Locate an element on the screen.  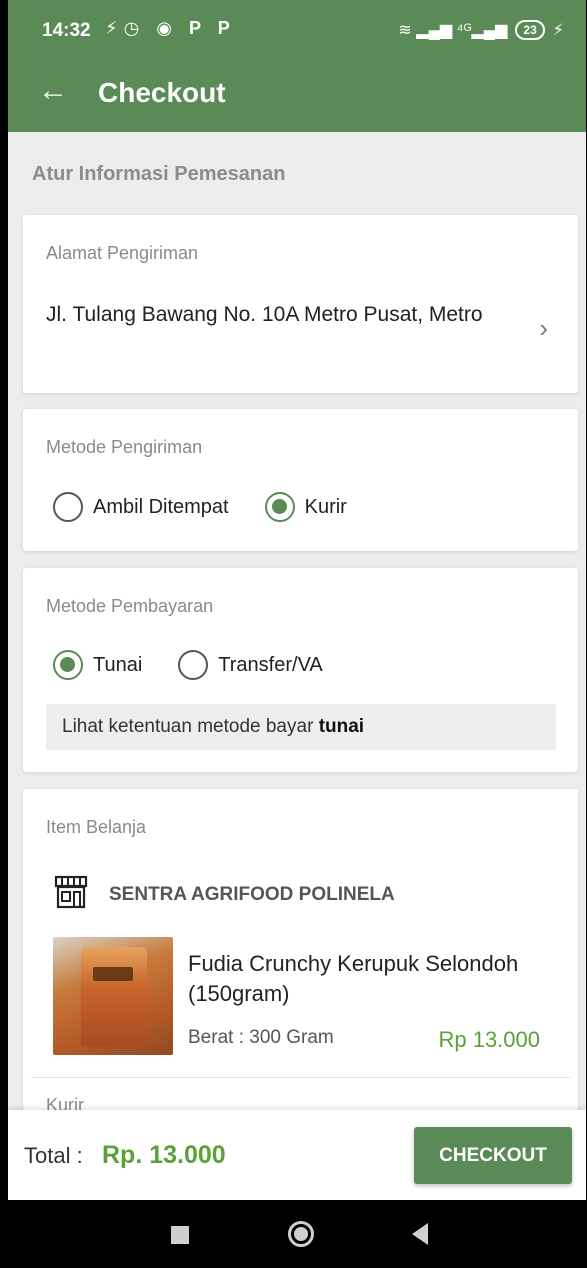
product-name: Fudia Crunchy Kerupuk Selondoh (150gram) is located at coordinates (373, 979).